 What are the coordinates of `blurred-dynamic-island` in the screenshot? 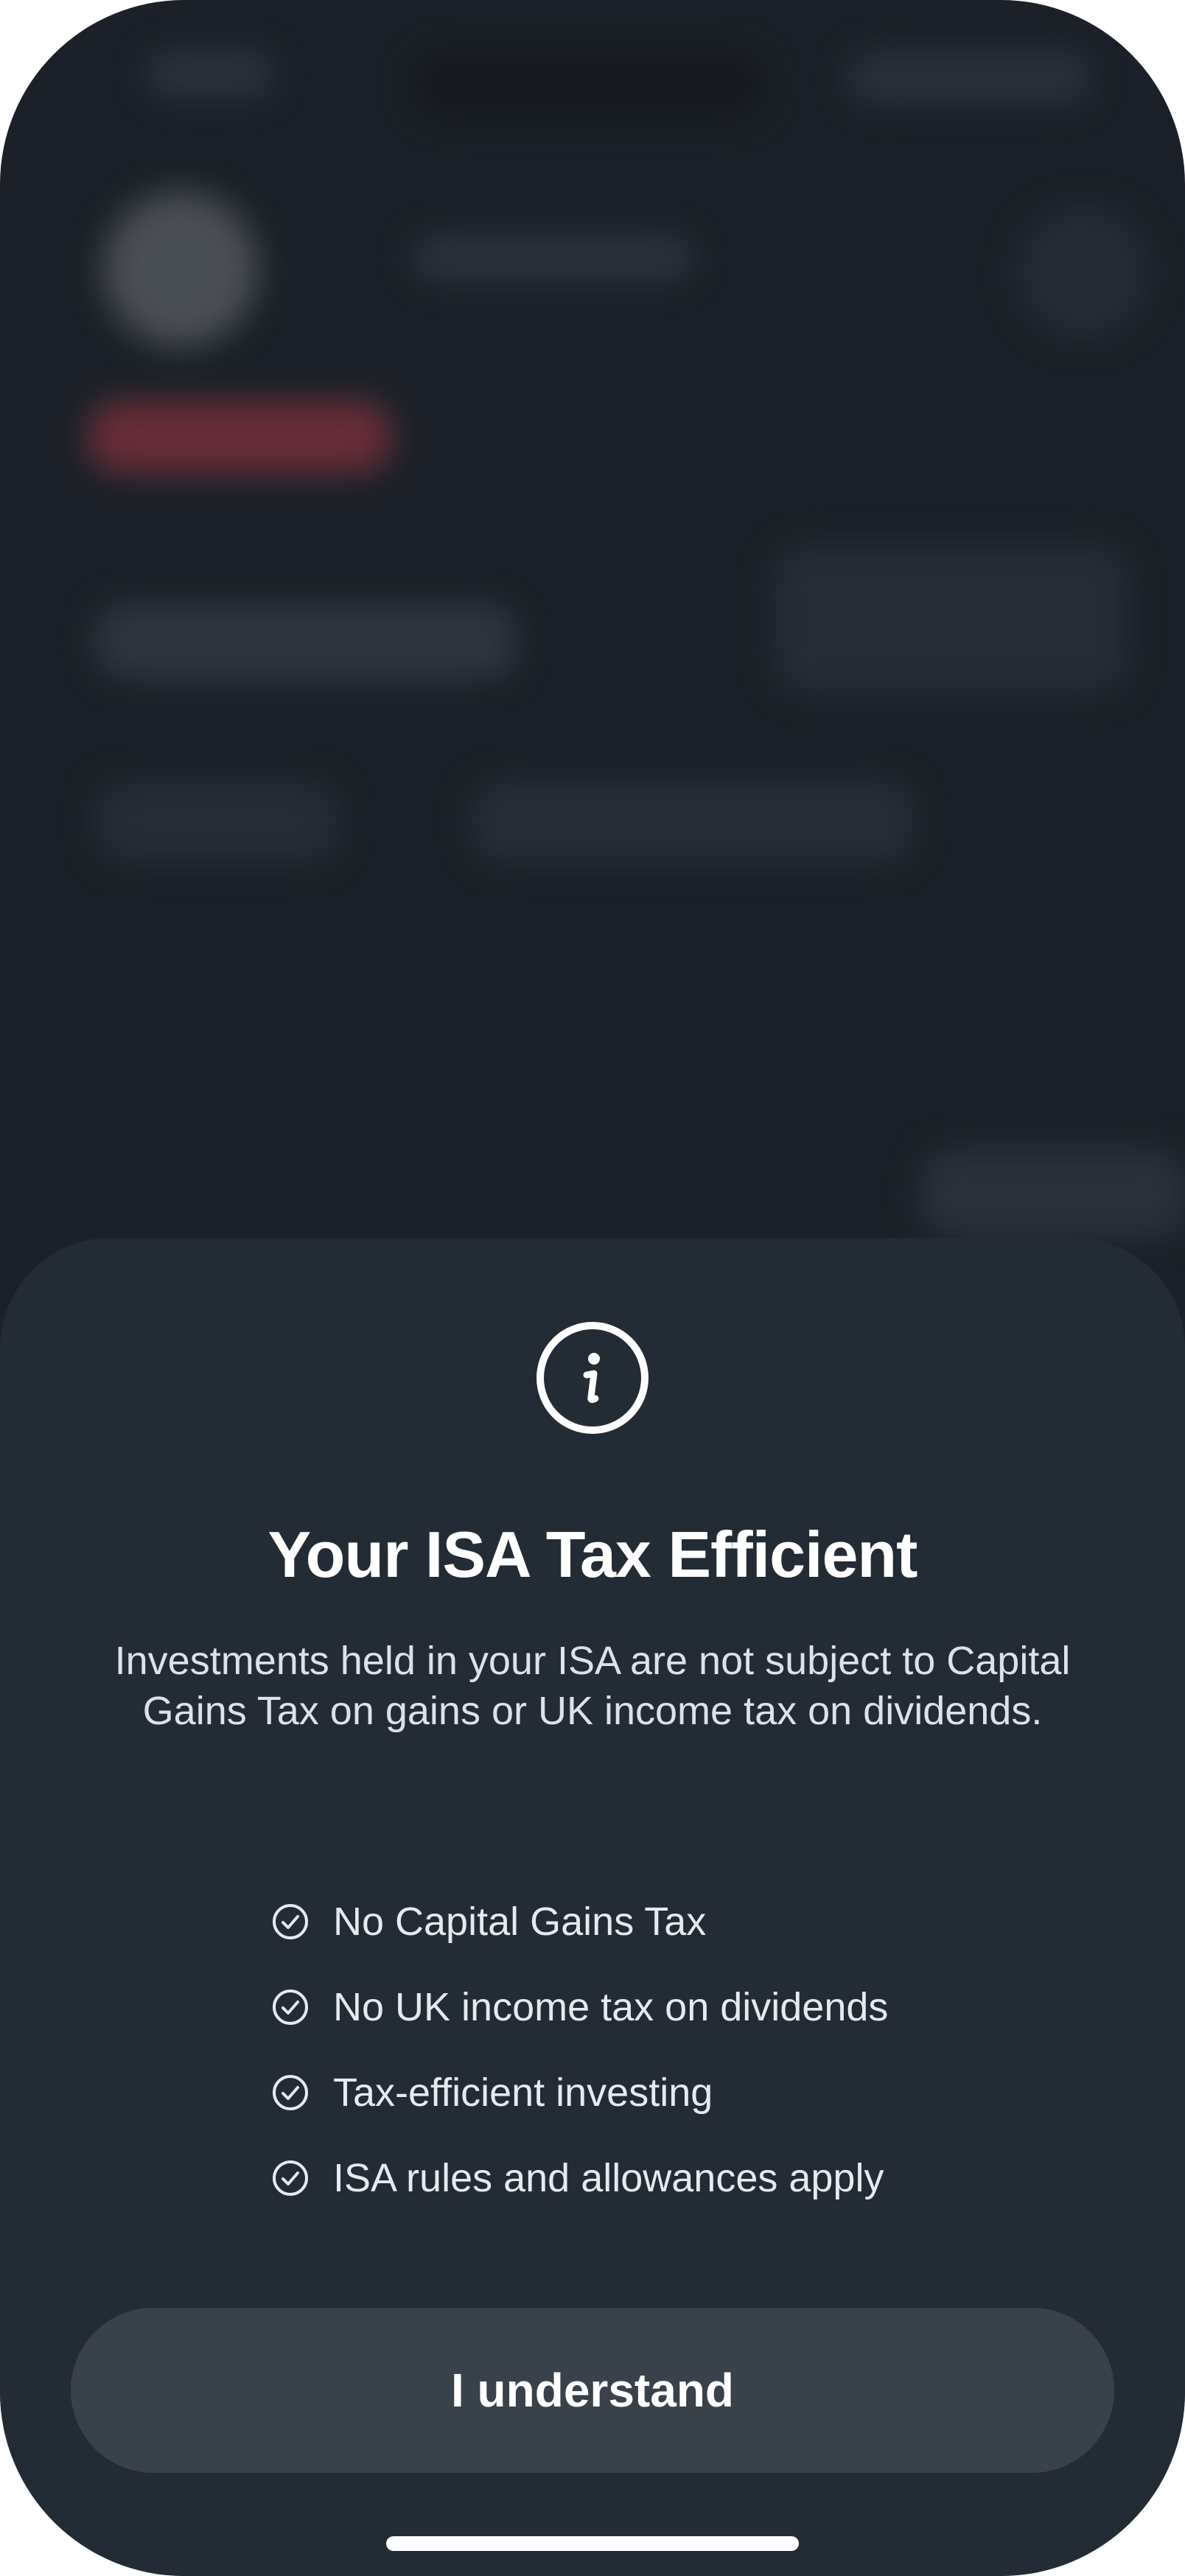 It's located at (589, 85).